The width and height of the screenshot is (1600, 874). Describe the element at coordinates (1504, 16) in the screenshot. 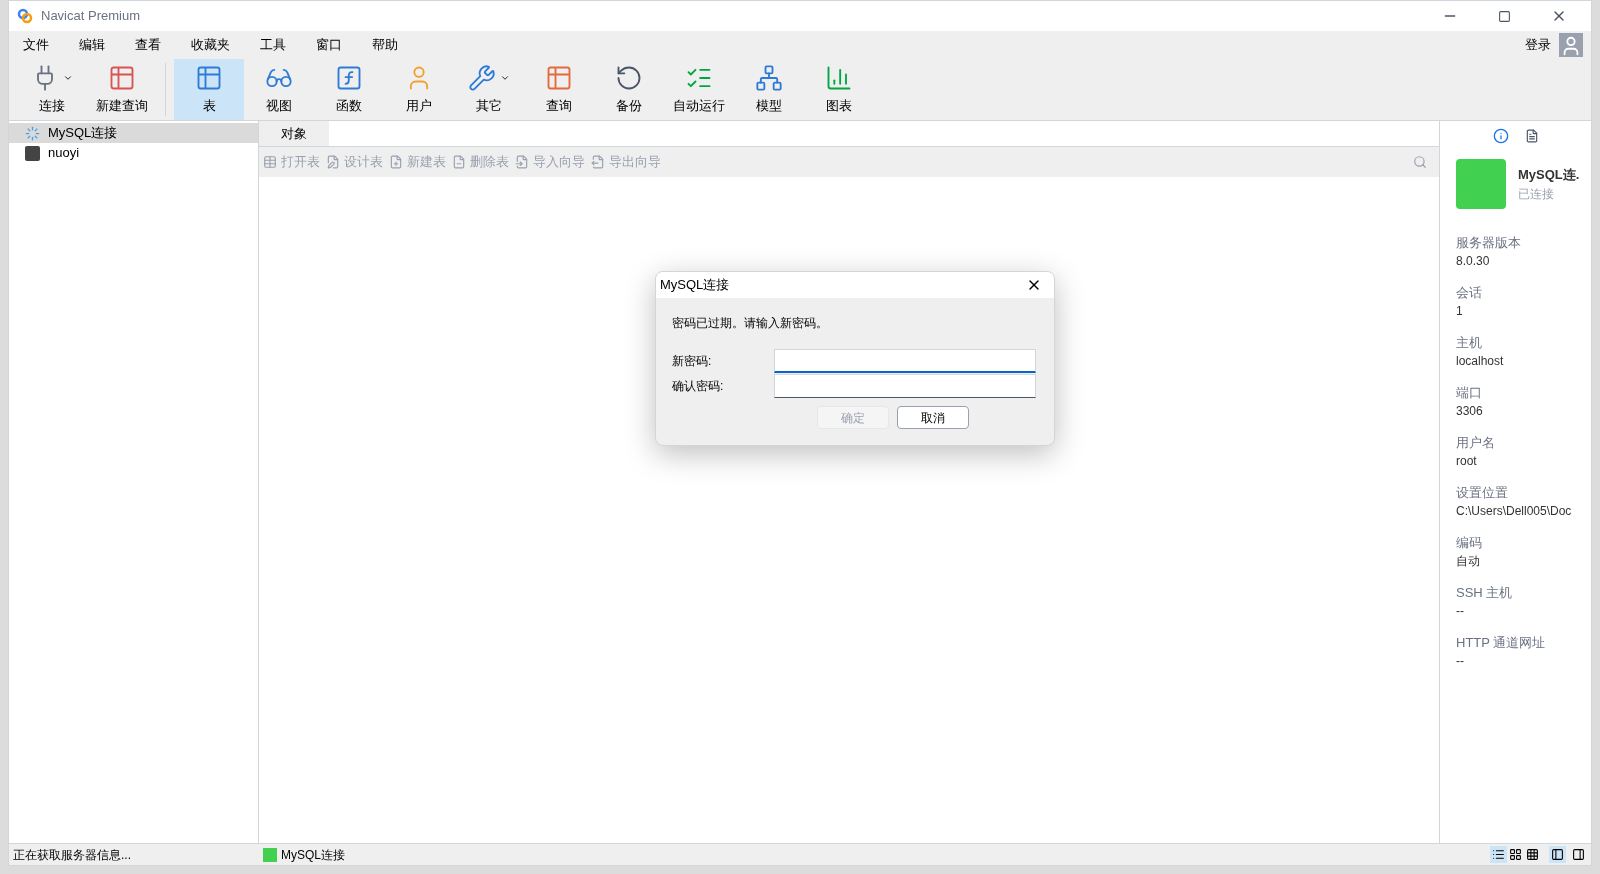

I see `maximize-icon` at that location.